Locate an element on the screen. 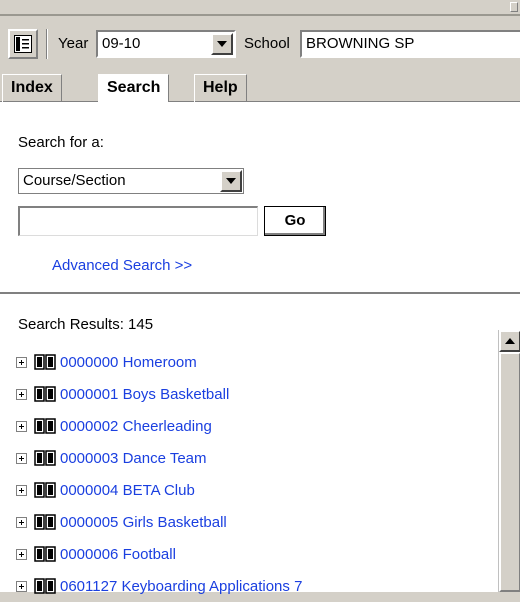 The width and height of the screenshot is (520, 602). tab-index: Index is located at coordinates (32, 88).